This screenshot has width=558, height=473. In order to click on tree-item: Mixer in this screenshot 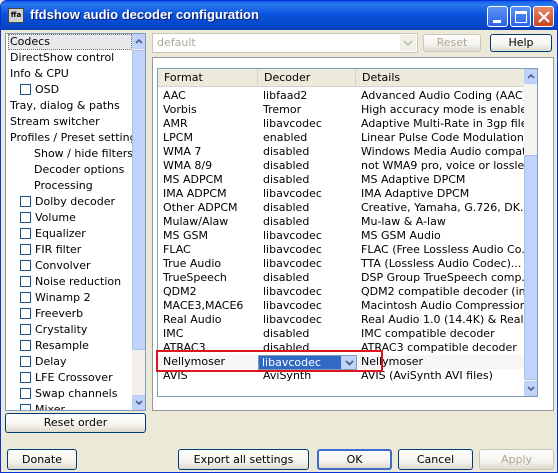, I will do `click(75, 406)`.